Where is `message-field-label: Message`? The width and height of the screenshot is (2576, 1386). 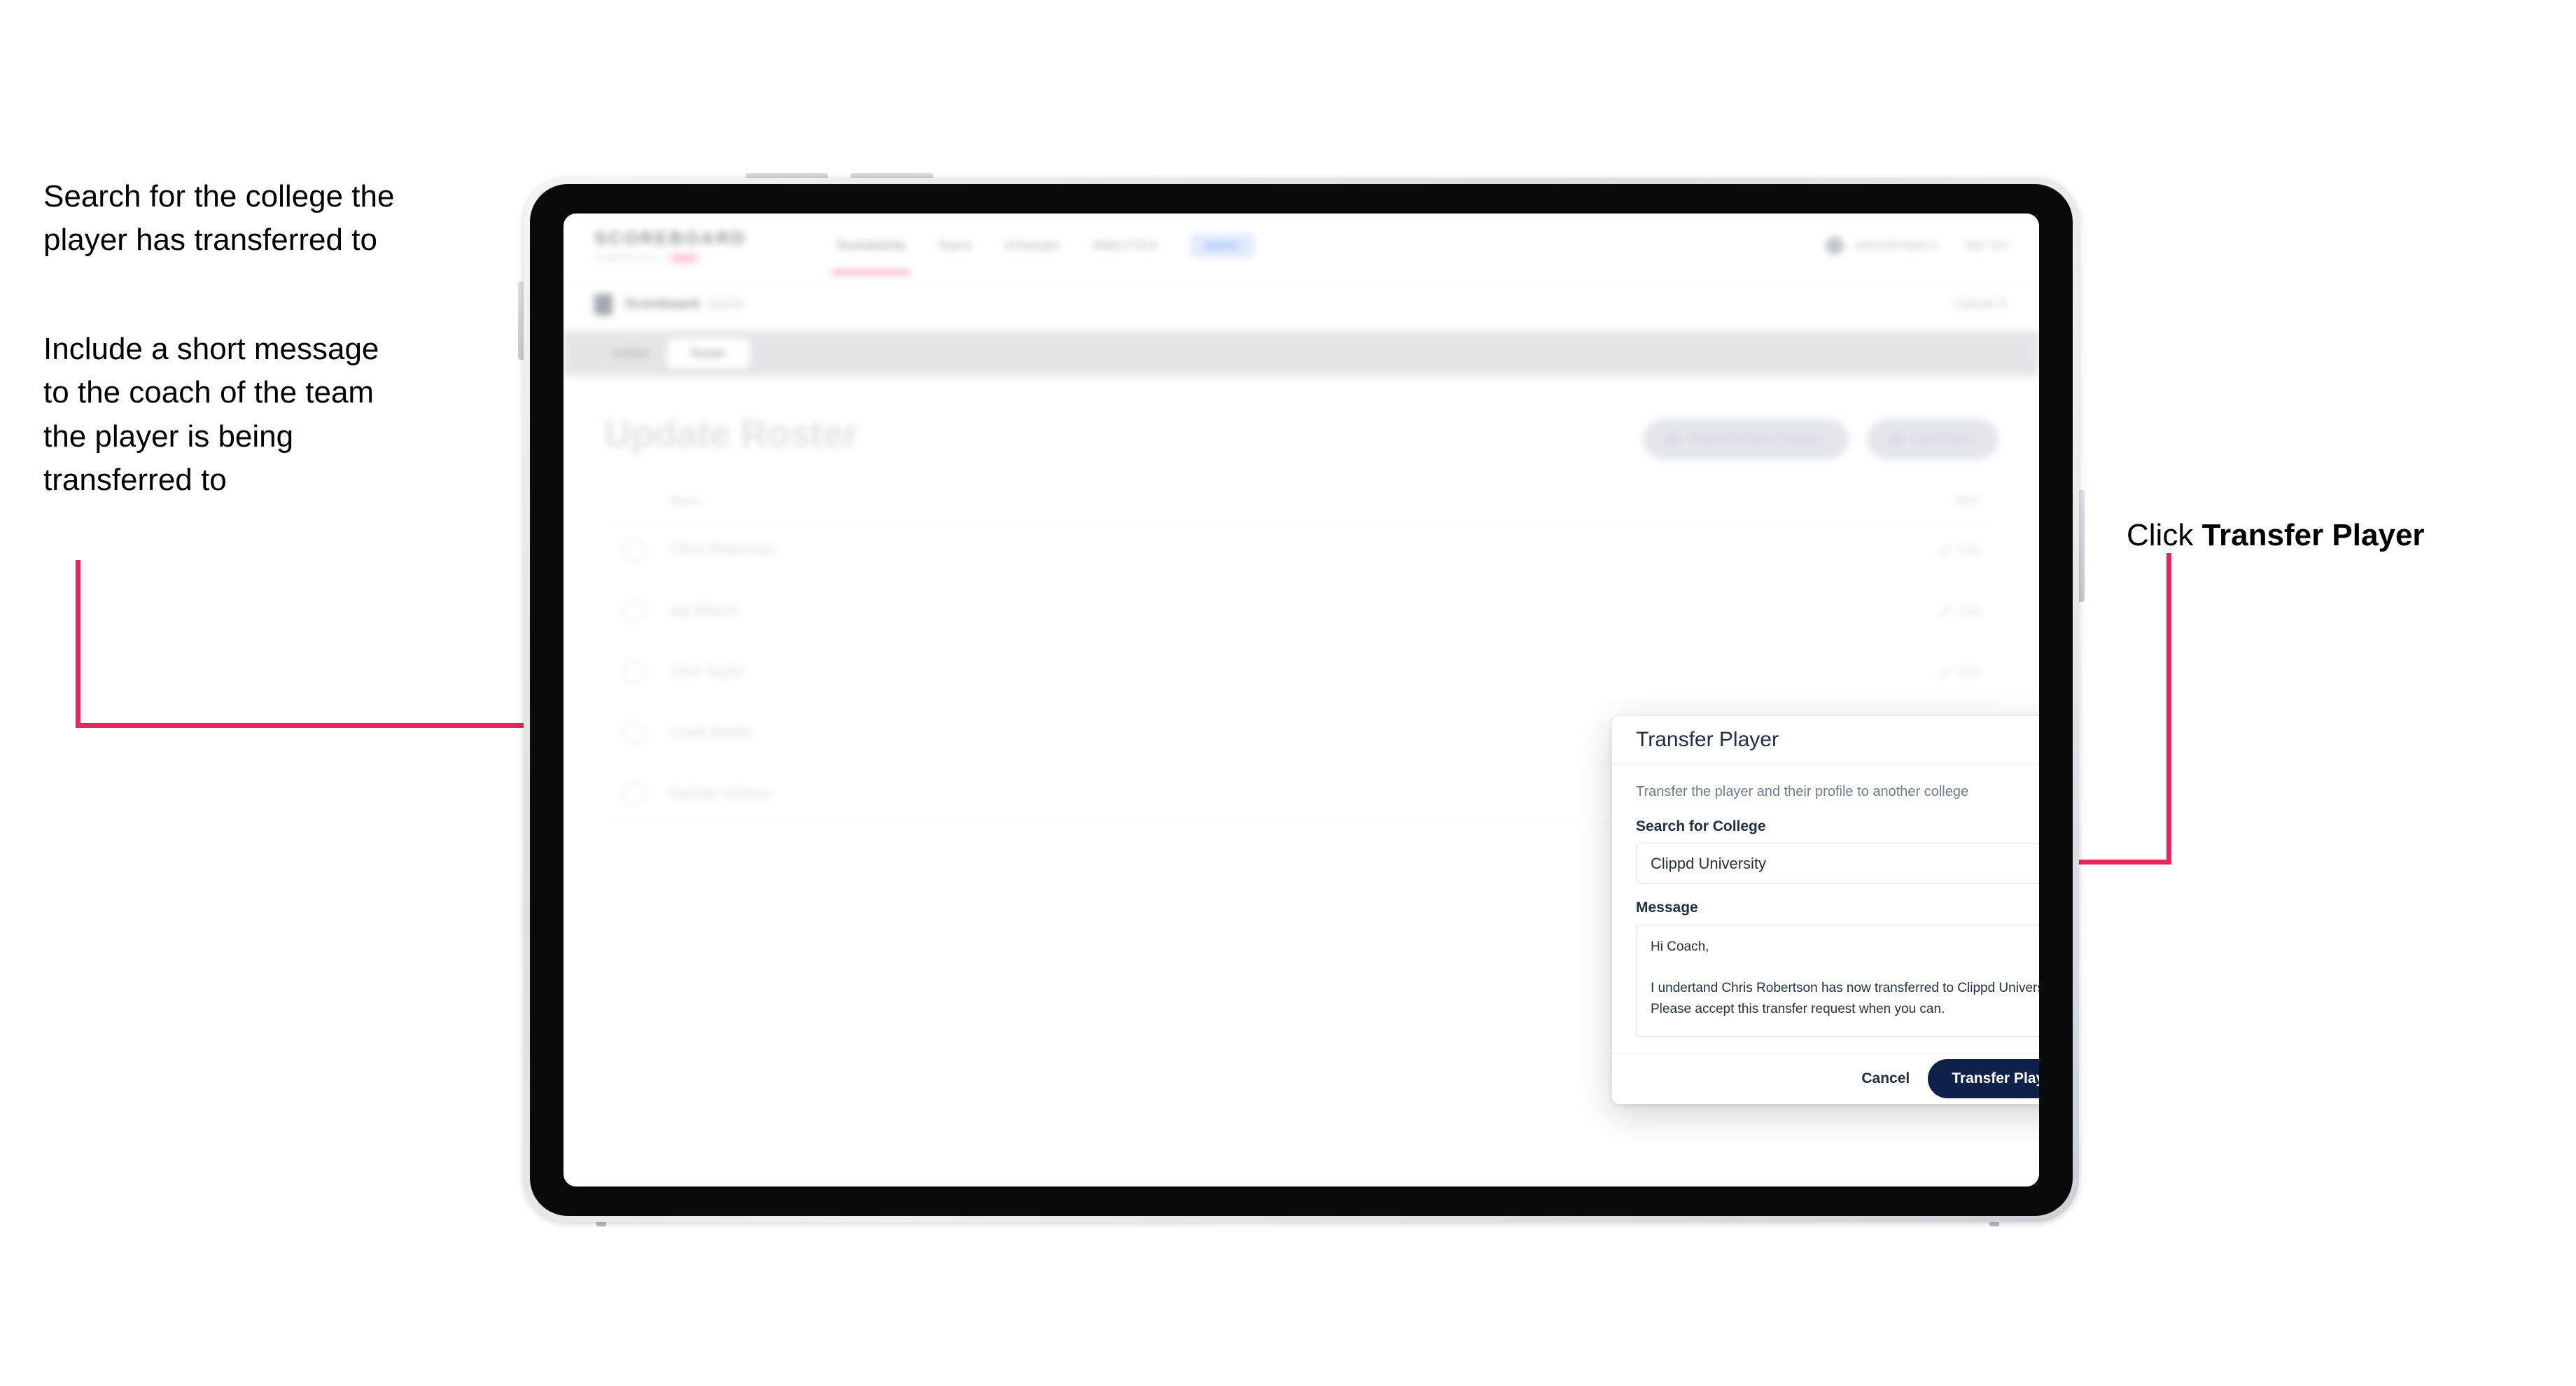
message-field-label: Message is located at coordinates (1667, 907).